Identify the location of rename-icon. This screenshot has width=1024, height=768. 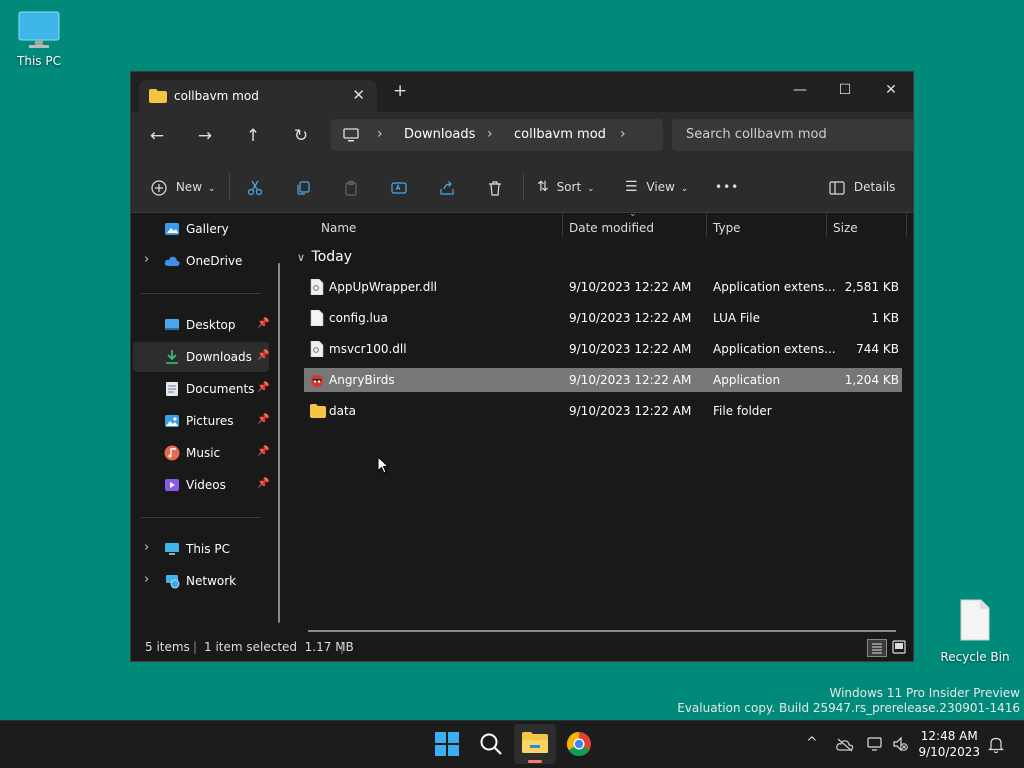
(399, 187).